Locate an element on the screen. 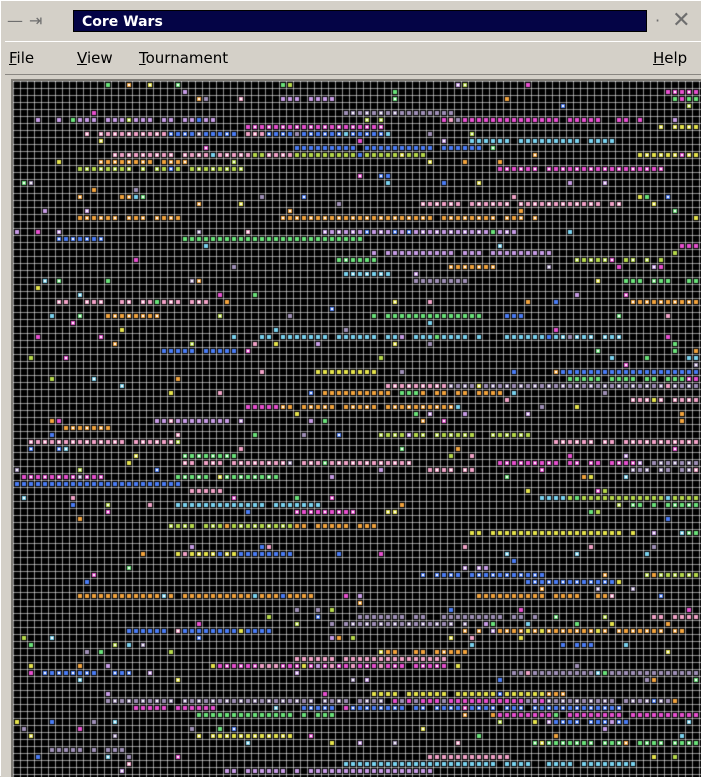 The height and width of the screenshot is (777, 701). close-x-icon: ✕ is located at coordinates (681, 21).